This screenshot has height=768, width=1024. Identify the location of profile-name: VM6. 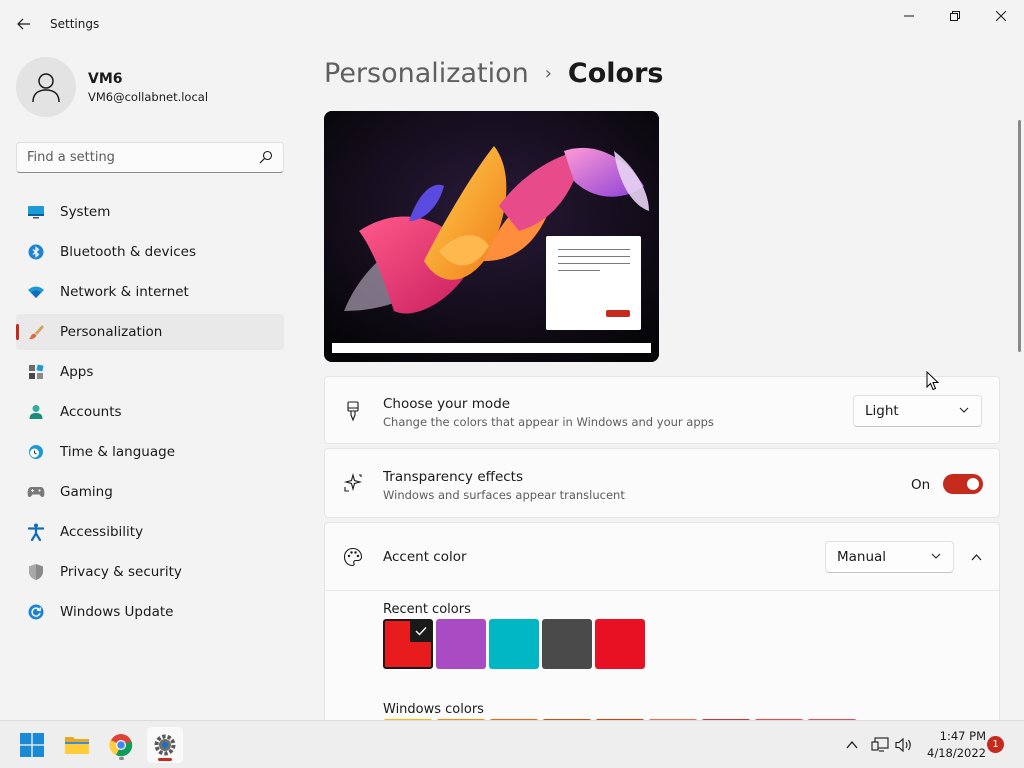
(105, 78).